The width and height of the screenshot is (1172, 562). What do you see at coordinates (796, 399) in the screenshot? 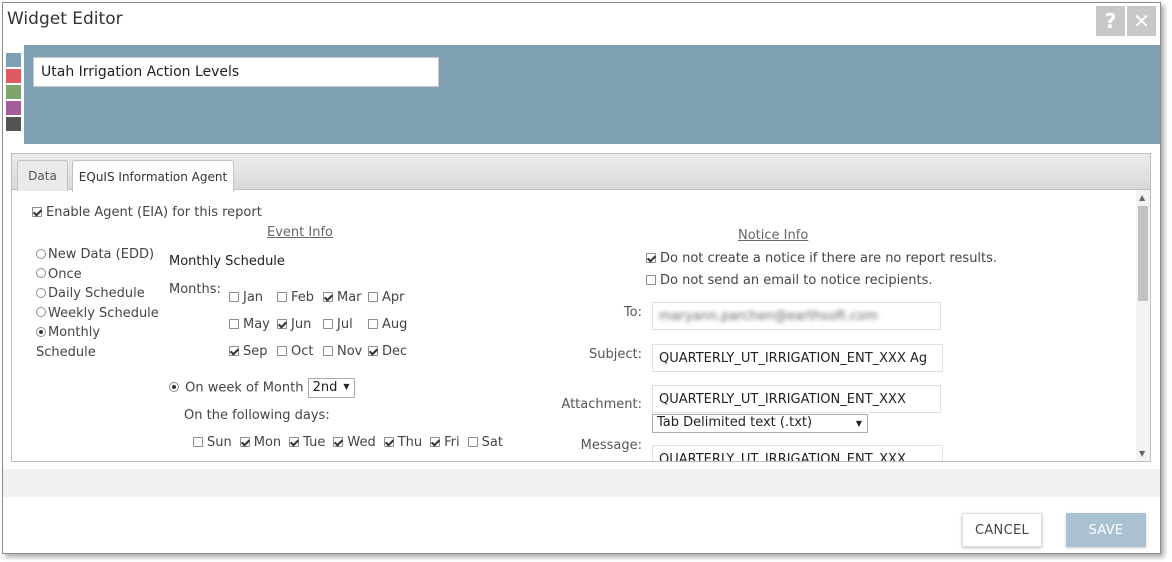
I see `attachment-field: QUARTERLY_UT_IRRIGATION_ENT_XXX` at bounding box center [796, 399].